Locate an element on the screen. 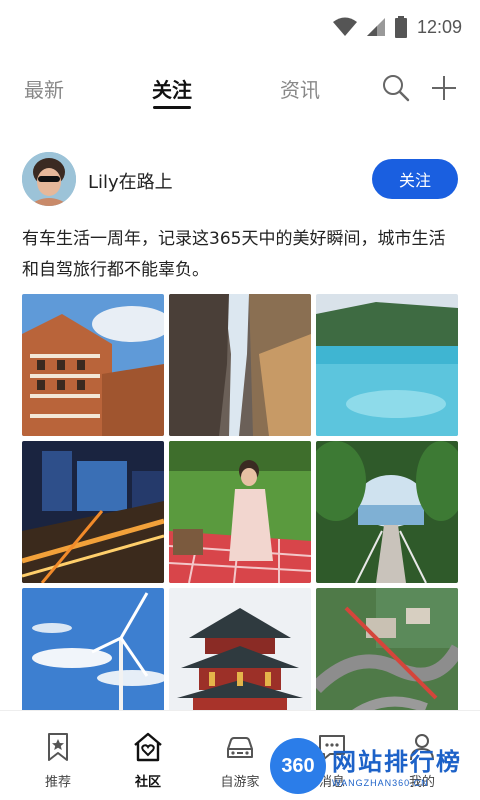  car-icon is located at coordinates (240, 747).